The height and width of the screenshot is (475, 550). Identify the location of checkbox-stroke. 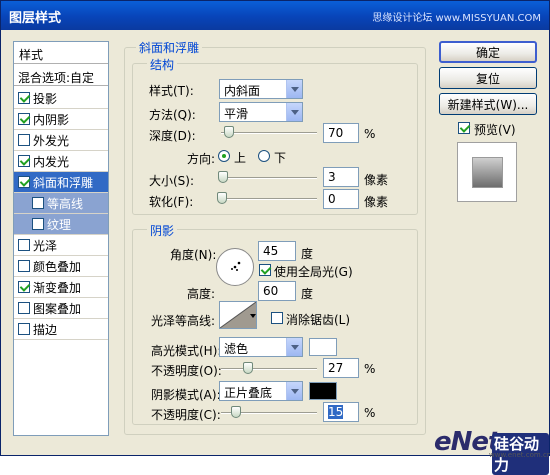
(24, 329).